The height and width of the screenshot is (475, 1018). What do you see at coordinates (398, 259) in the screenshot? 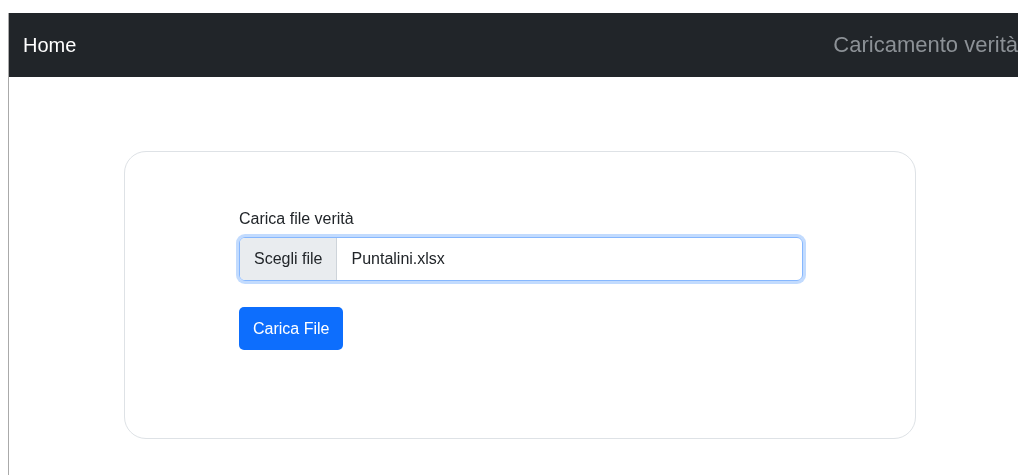
I see `file-name: Puntalini.xlsx` at bounding box center [398, 259].